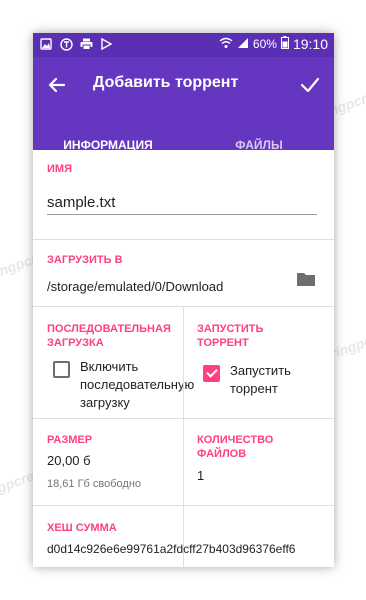  Describe the element at coordinates (171, 549) in the screenshot. I see `hash-value: d0d14c926e6e99761a2fdcff27b403d96376eff6` at that location.